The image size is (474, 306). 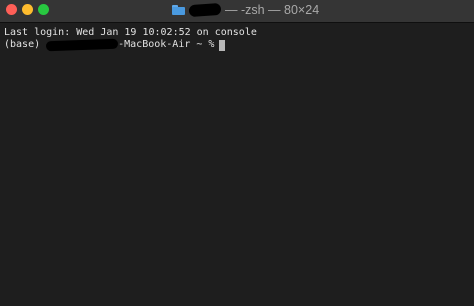 I want to click on prompt-prefix: (base), so click(x=22, y=44).